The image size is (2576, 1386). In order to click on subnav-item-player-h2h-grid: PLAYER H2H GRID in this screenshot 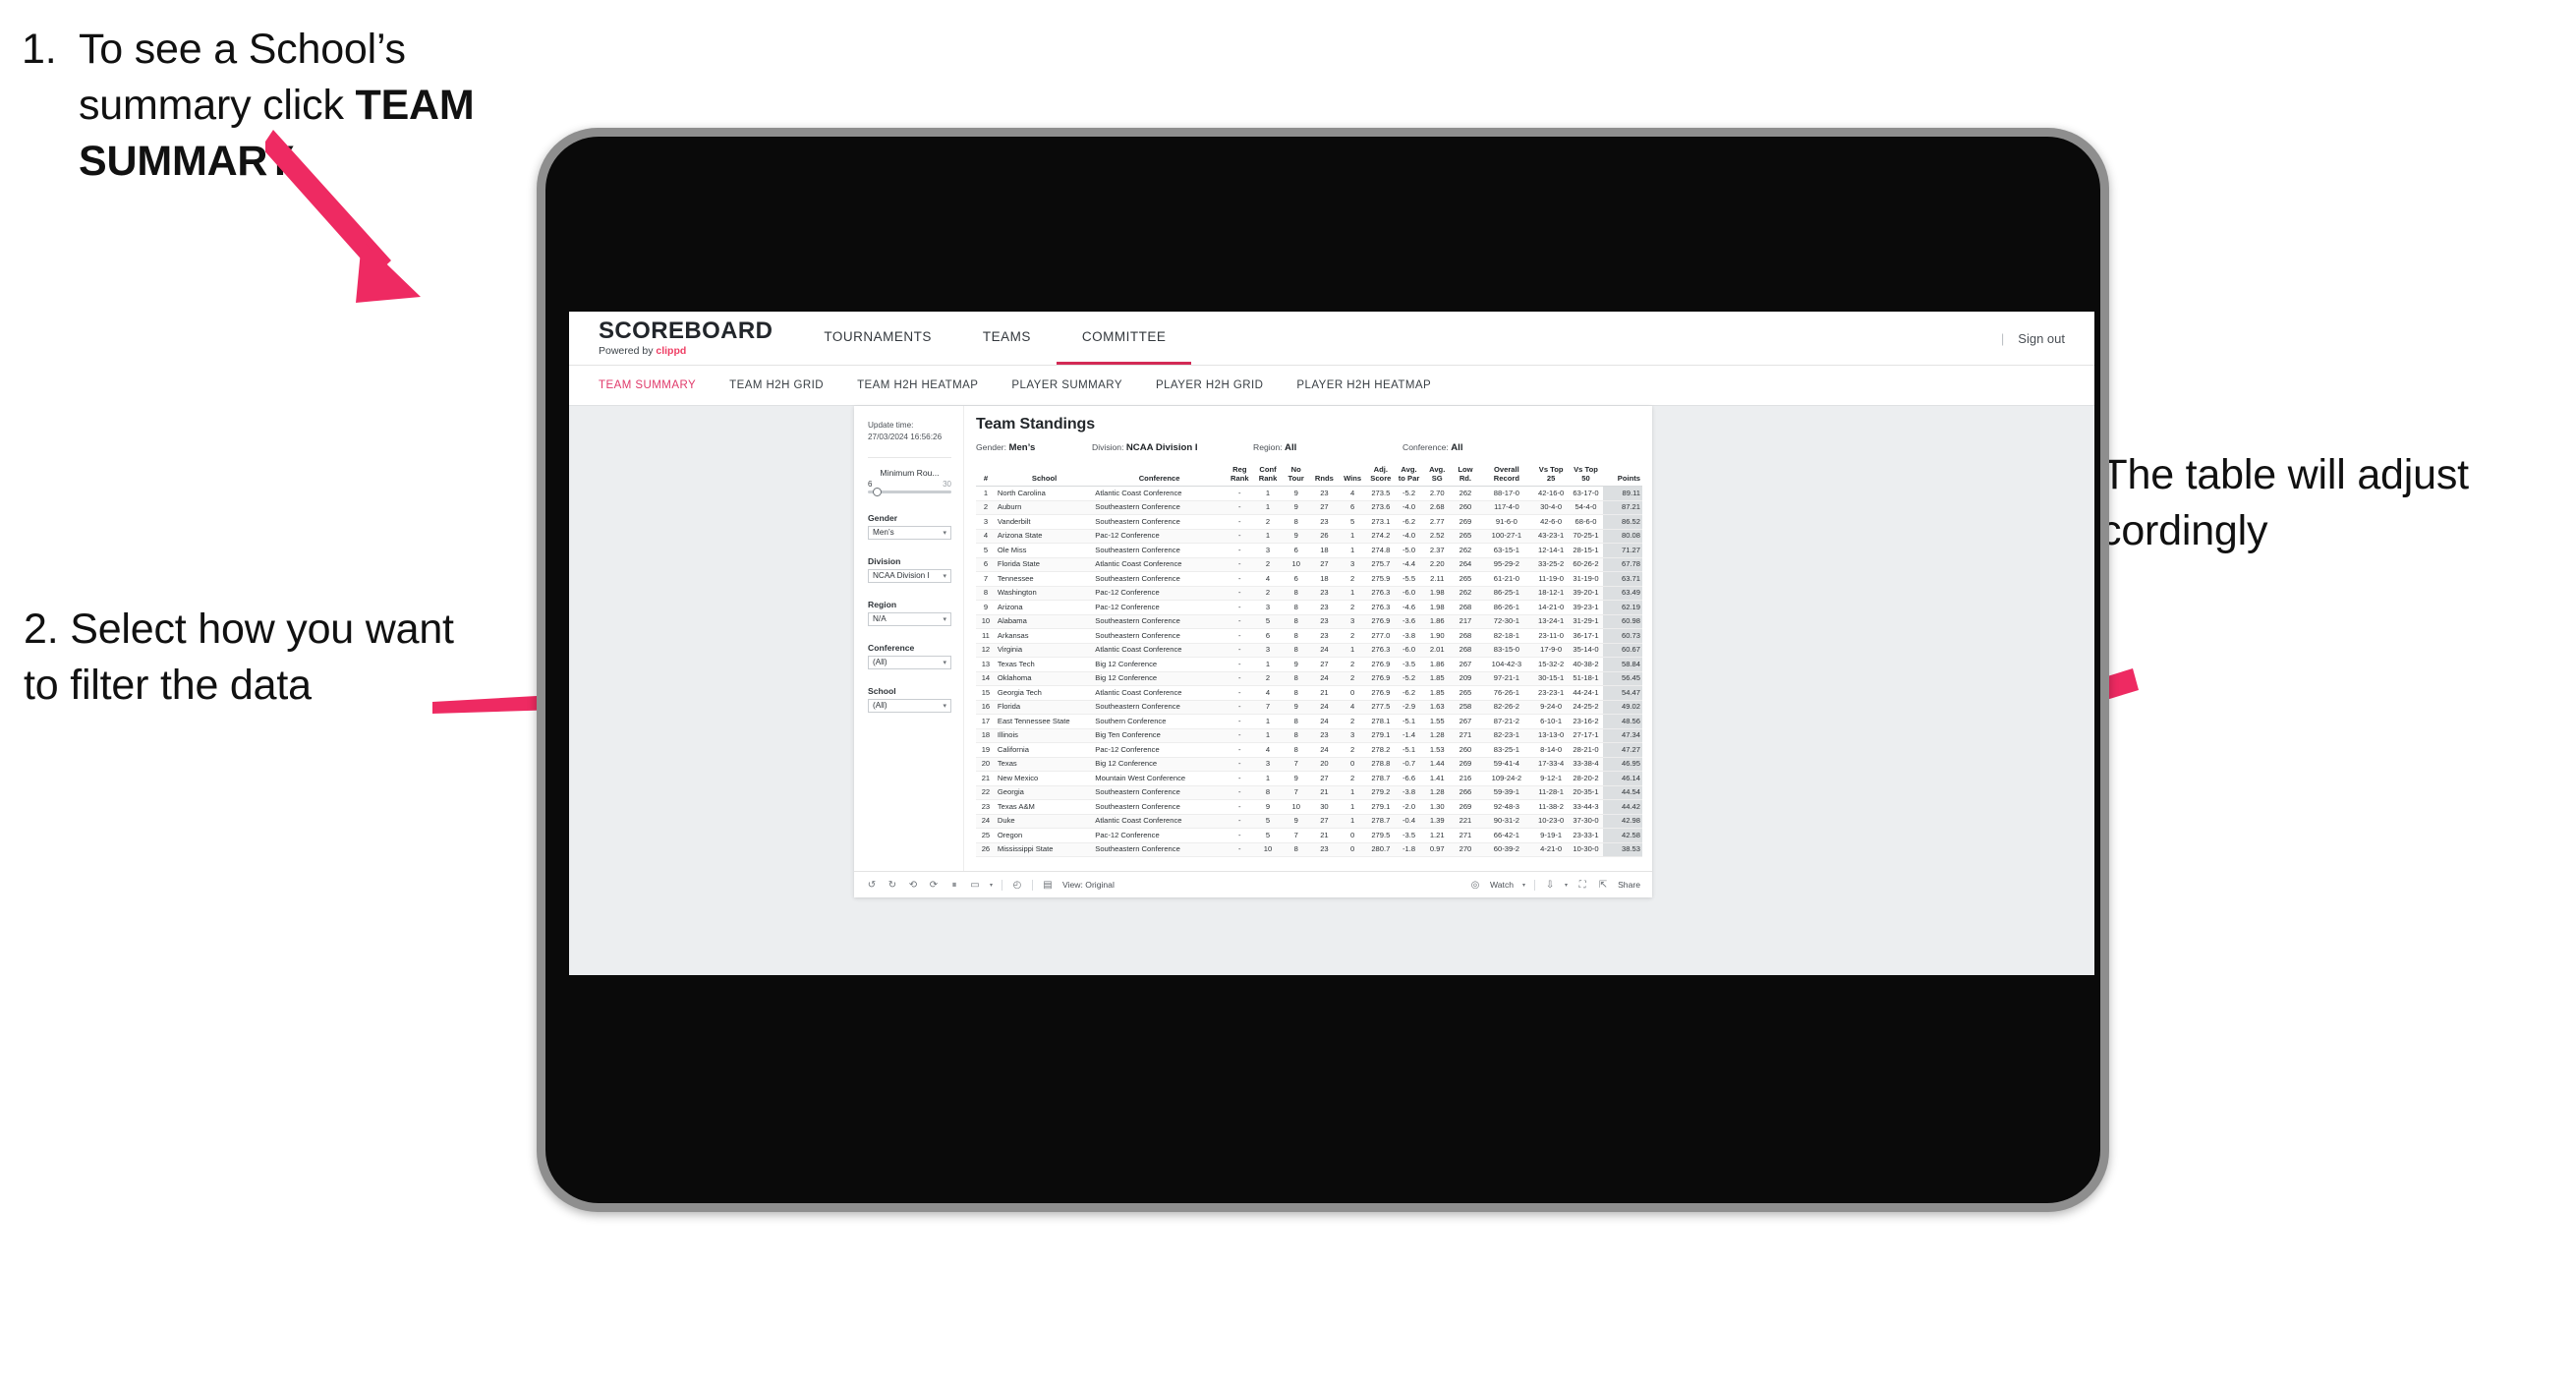, I will do `click(1220, 385)`.